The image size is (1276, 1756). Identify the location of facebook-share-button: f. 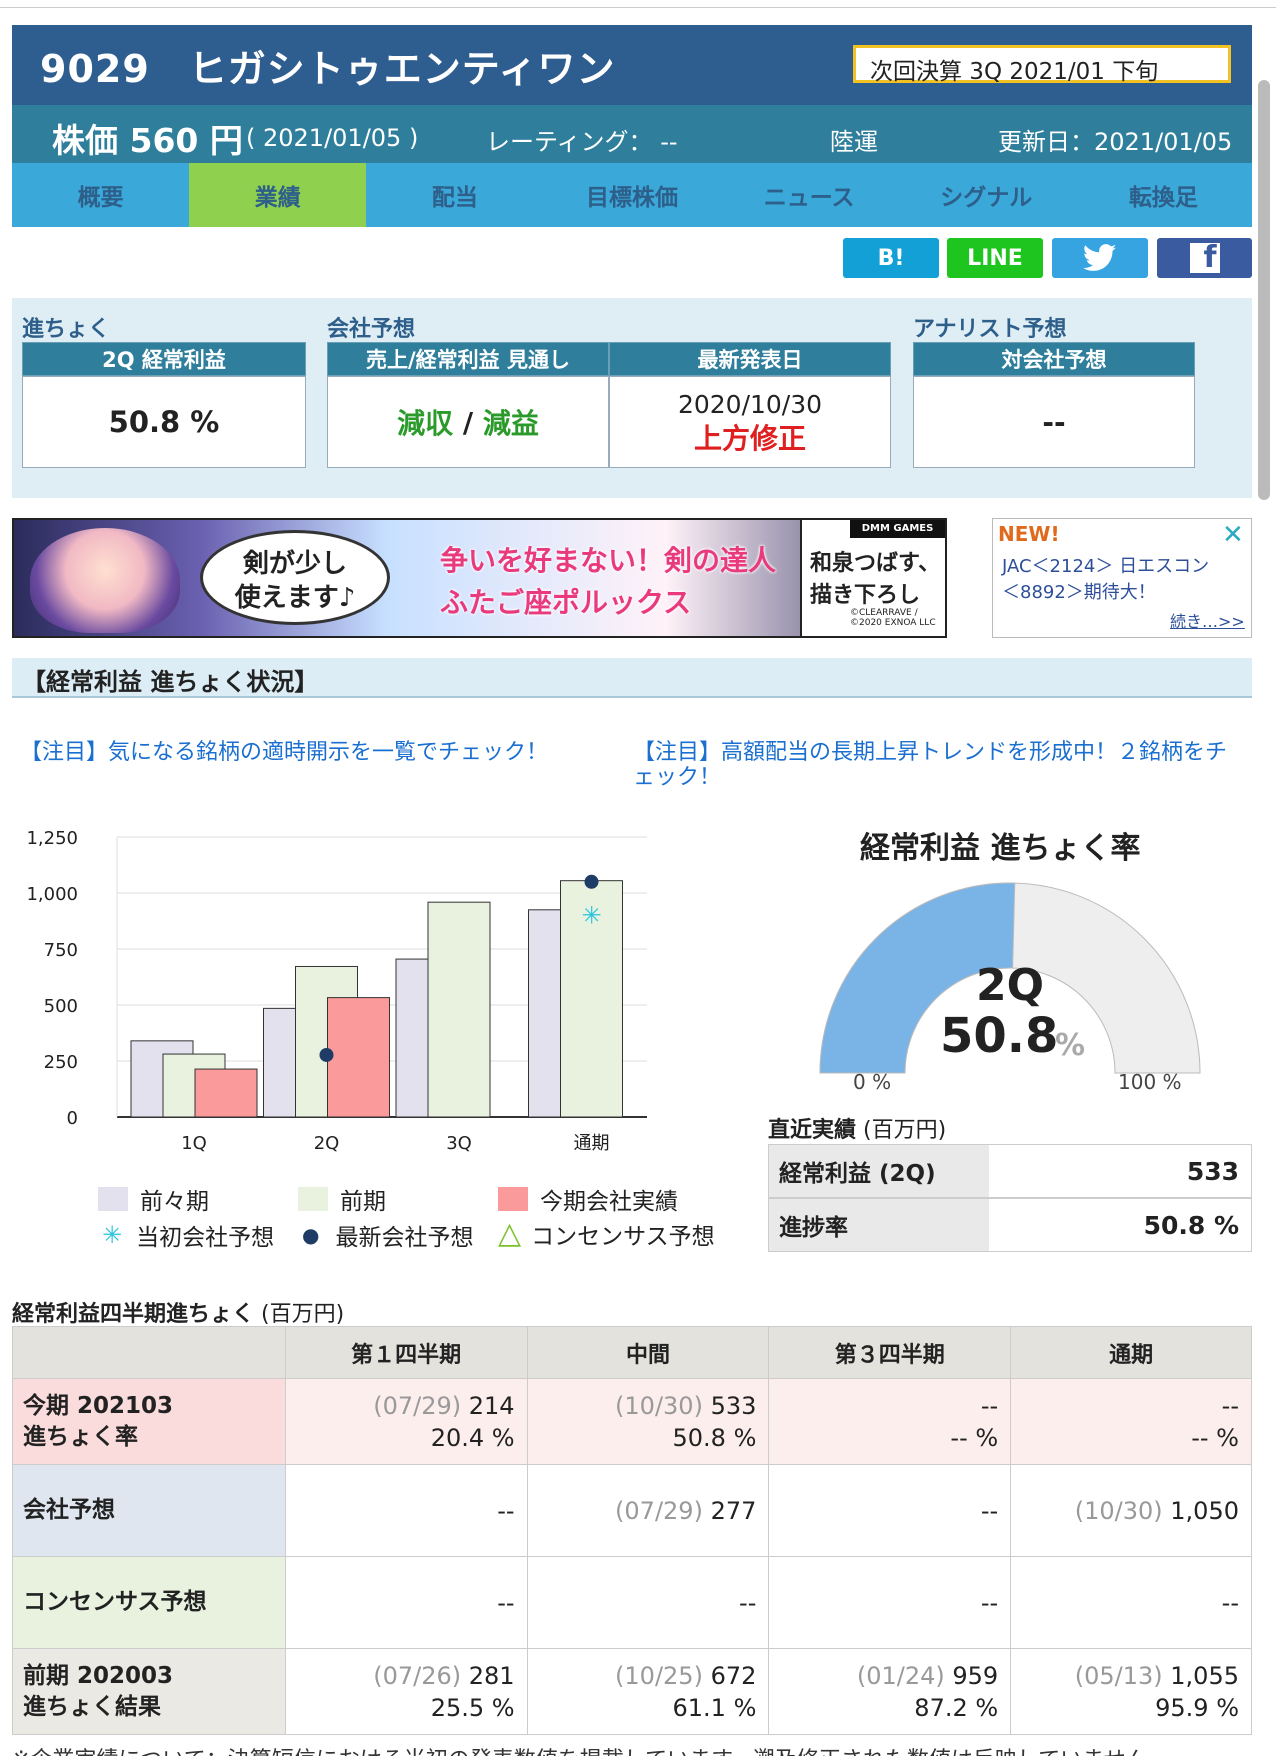
(1204, 258).